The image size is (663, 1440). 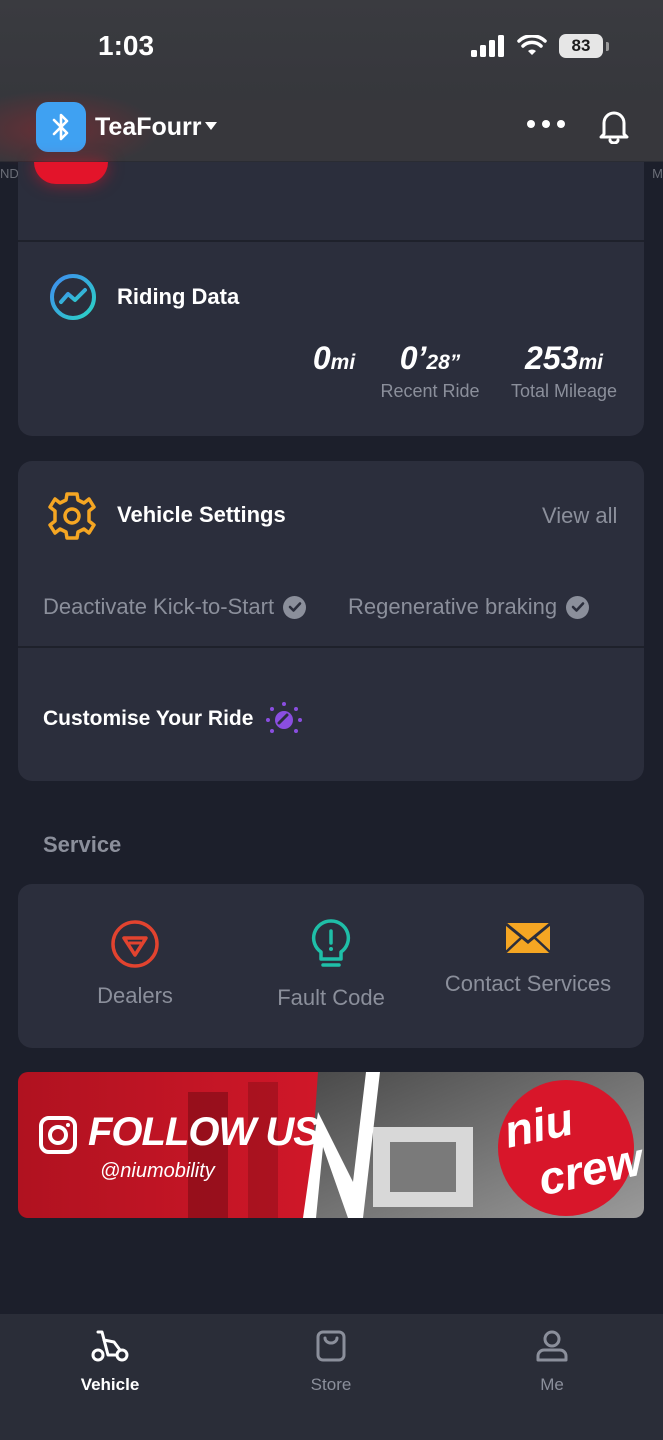 I want to click on vehicle-name: TeaFourr, so click(x=148, y=127).